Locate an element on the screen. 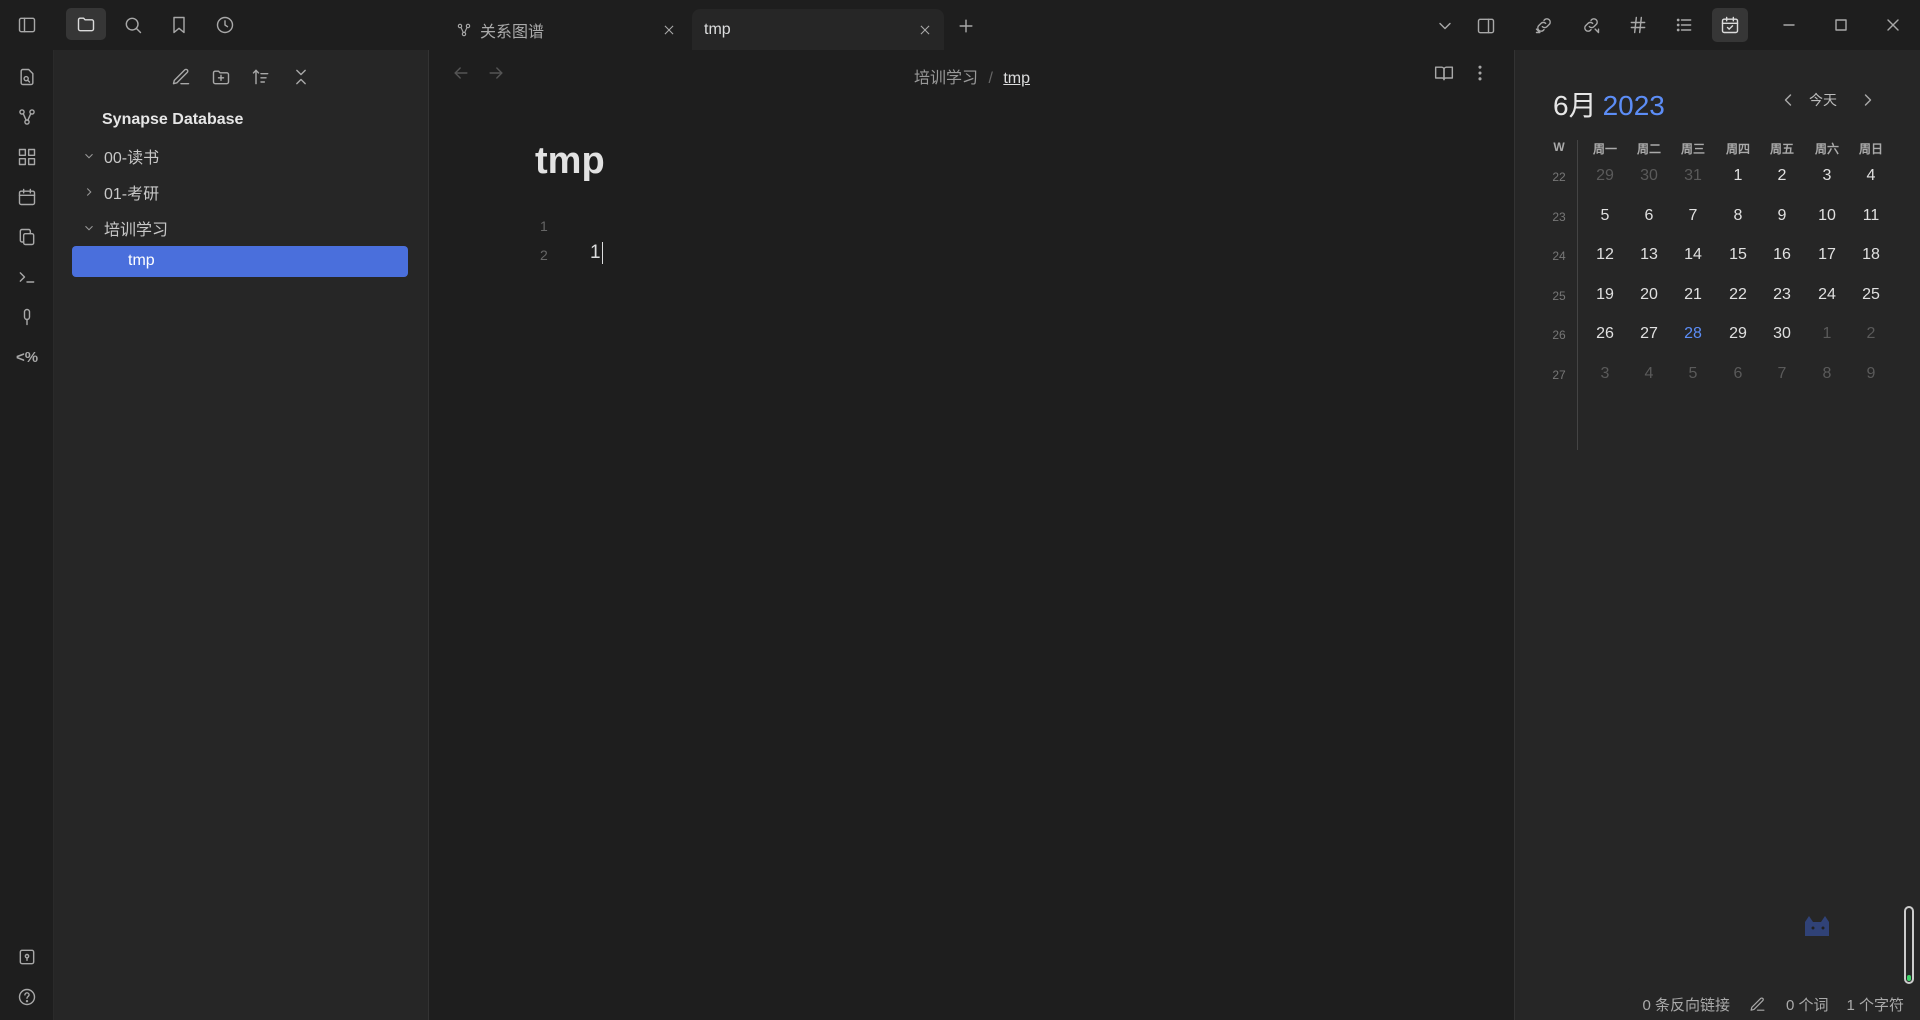 The image size is (1920, 1020). minimize-icon is located at coordinates (1789, 25).